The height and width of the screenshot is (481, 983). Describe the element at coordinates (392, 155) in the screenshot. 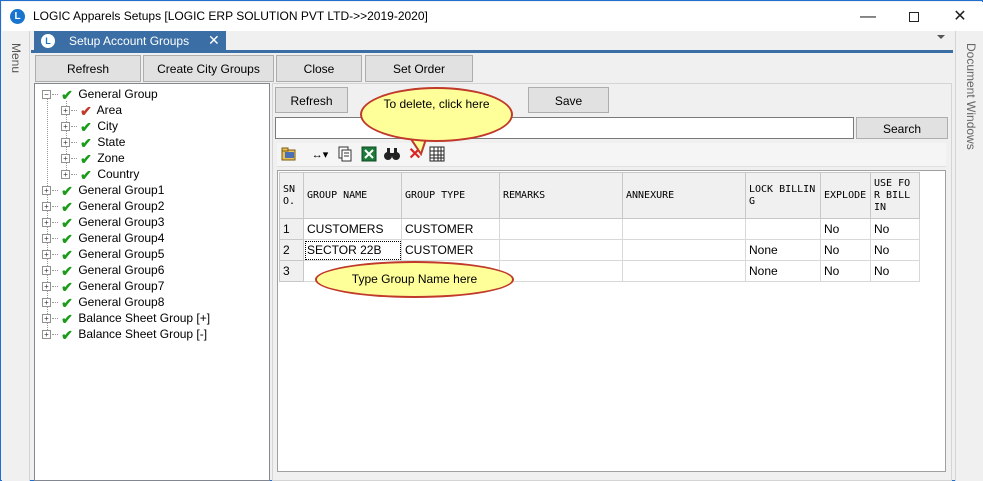

I see `find-icon` at that location.